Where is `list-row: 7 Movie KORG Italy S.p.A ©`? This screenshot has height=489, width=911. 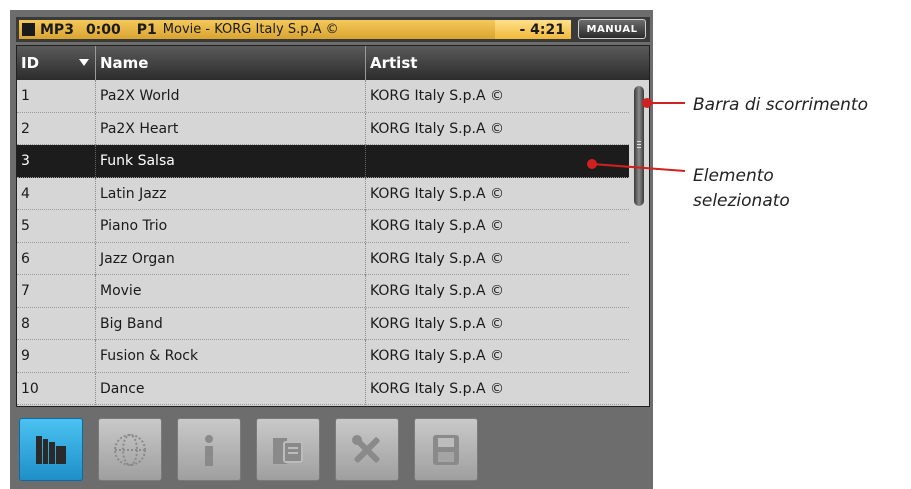
list-row: 7 Movie KORG Italy S.p.A © is located at coordinates (323, 291).